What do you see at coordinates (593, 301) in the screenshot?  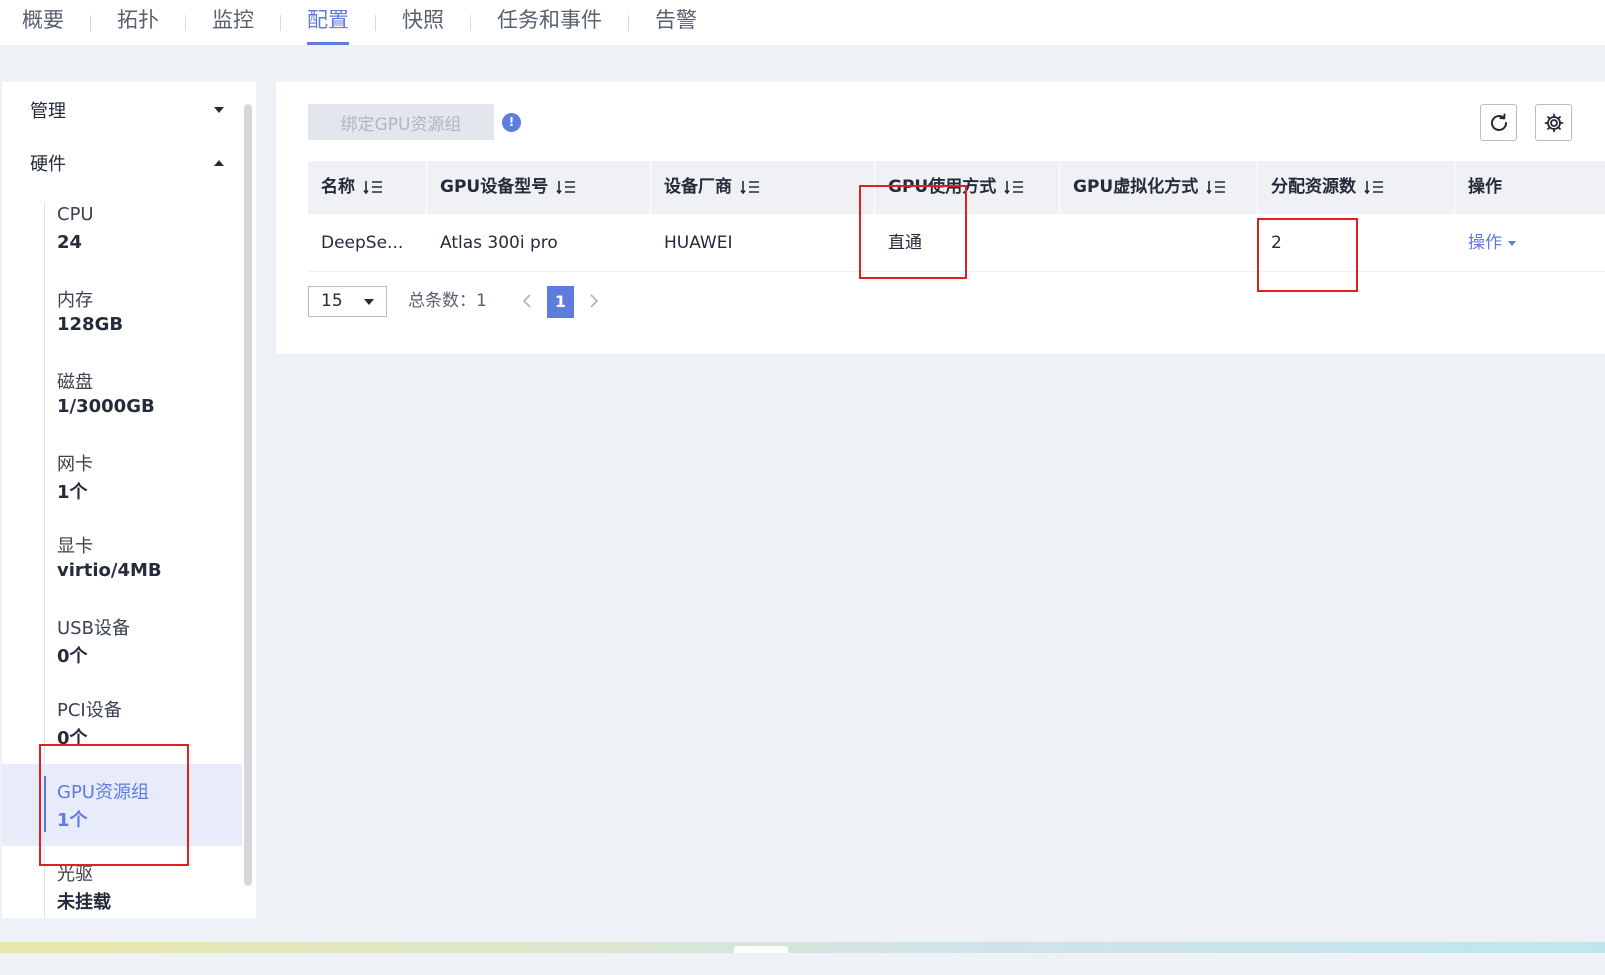 I see `next-page-icon` at bounding box center [593, 301].